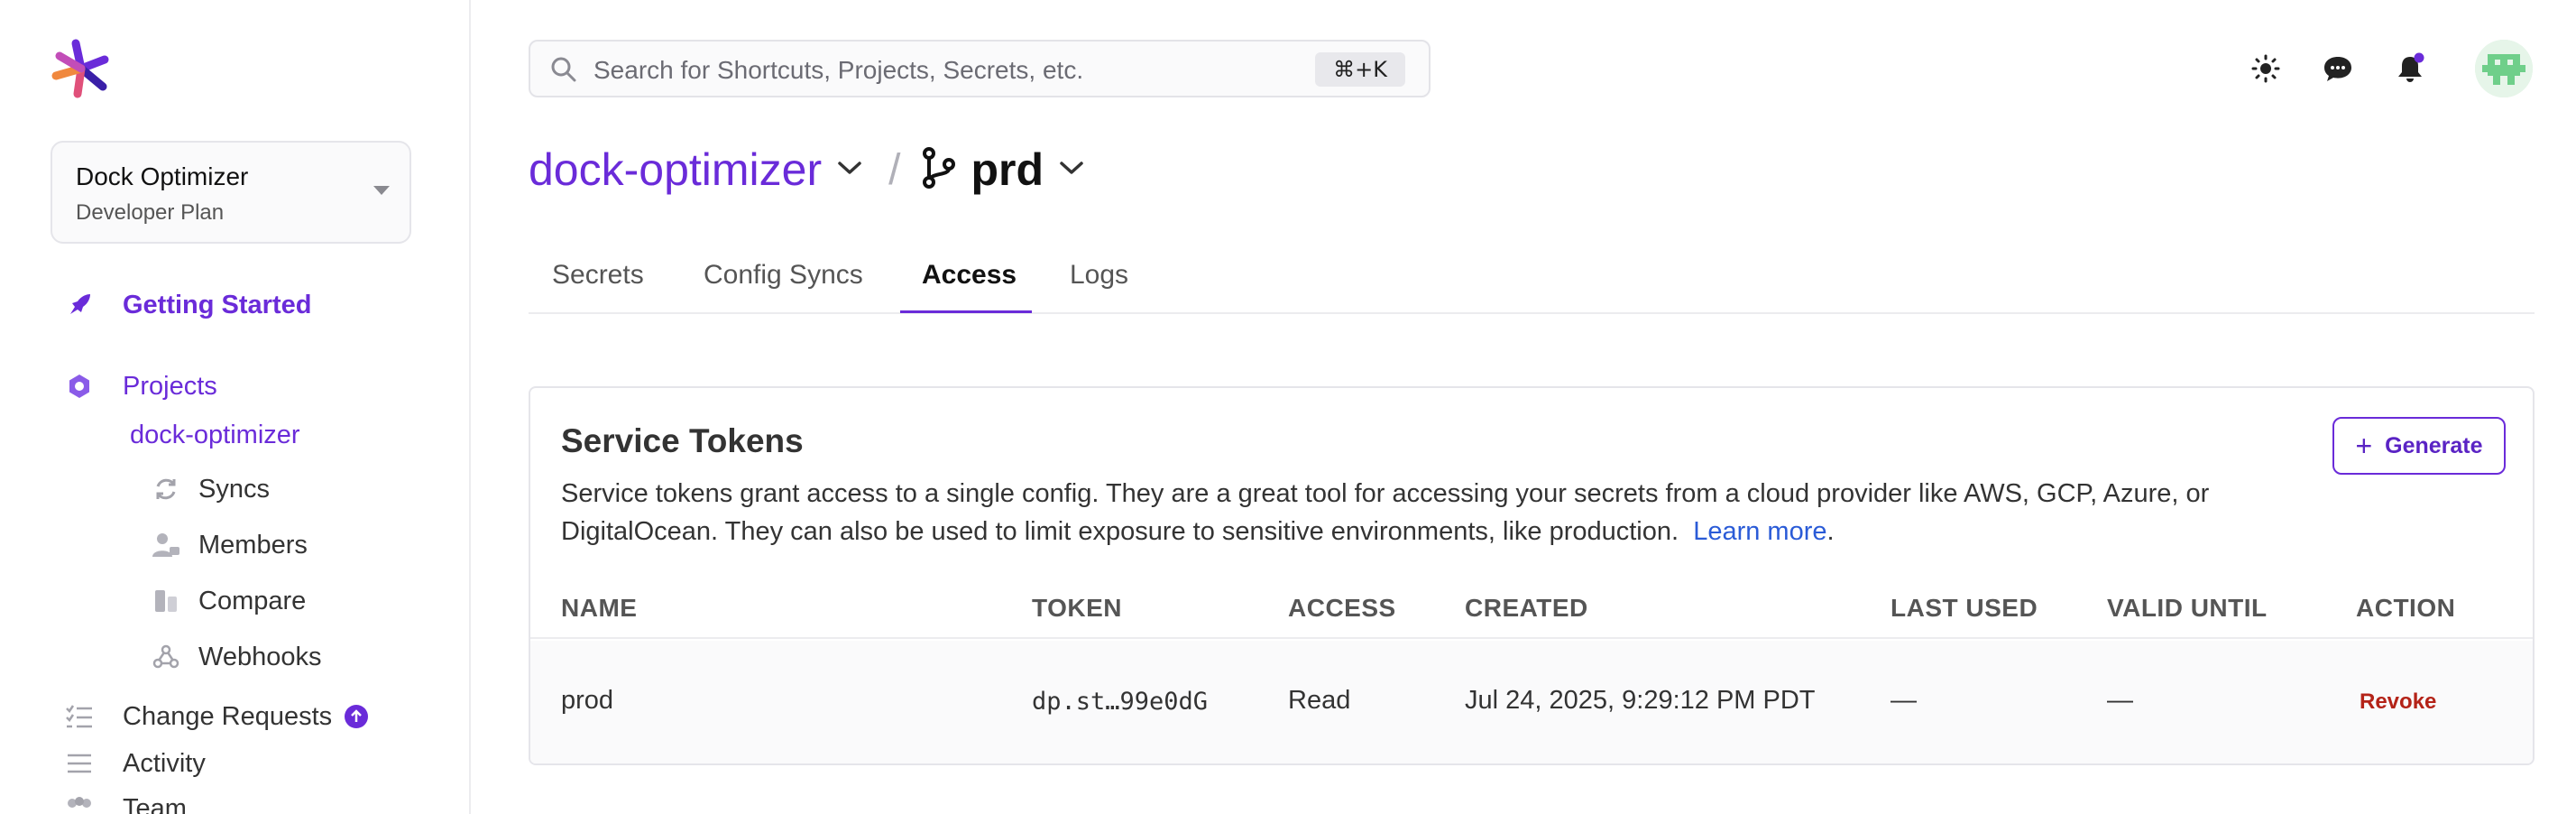  Describe the element at coordinates (231, 192) in the screenshot. I see `workspace-switcher: Dock Optimizer Developer Plan` at that location.